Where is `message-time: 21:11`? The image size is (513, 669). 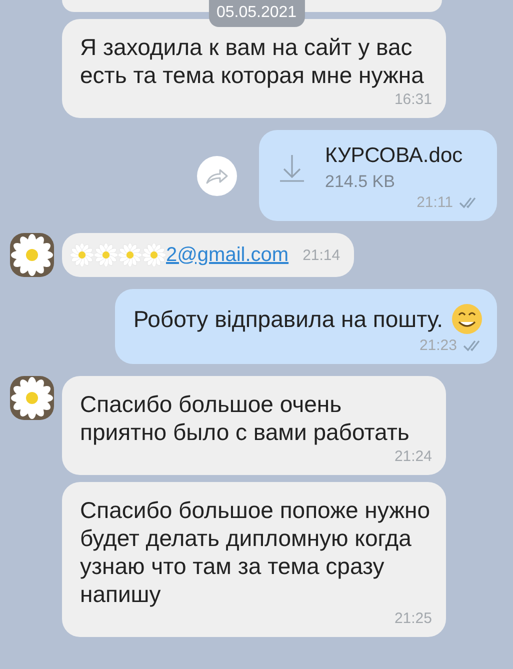
message-time: 21:11 is located at coordinates (434, 202).